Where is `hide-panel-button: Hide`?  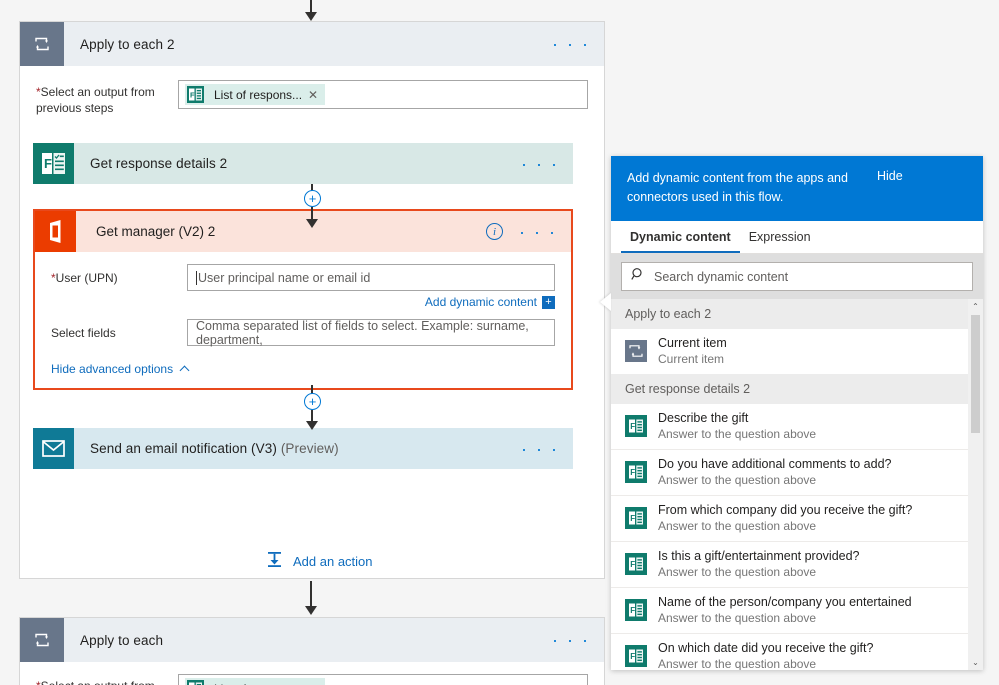 hide-panel-button: Hide is located at coordinates (890, 176).